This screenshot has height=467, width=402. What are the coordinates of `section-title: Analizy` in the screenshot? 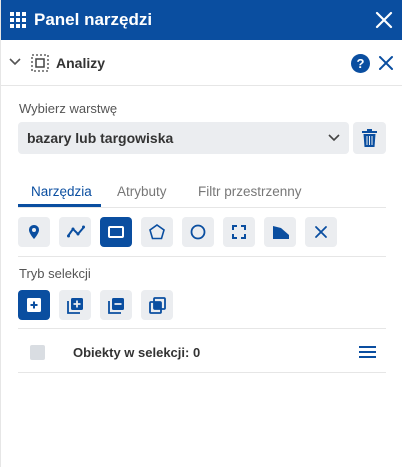 It's located at (81, 63).